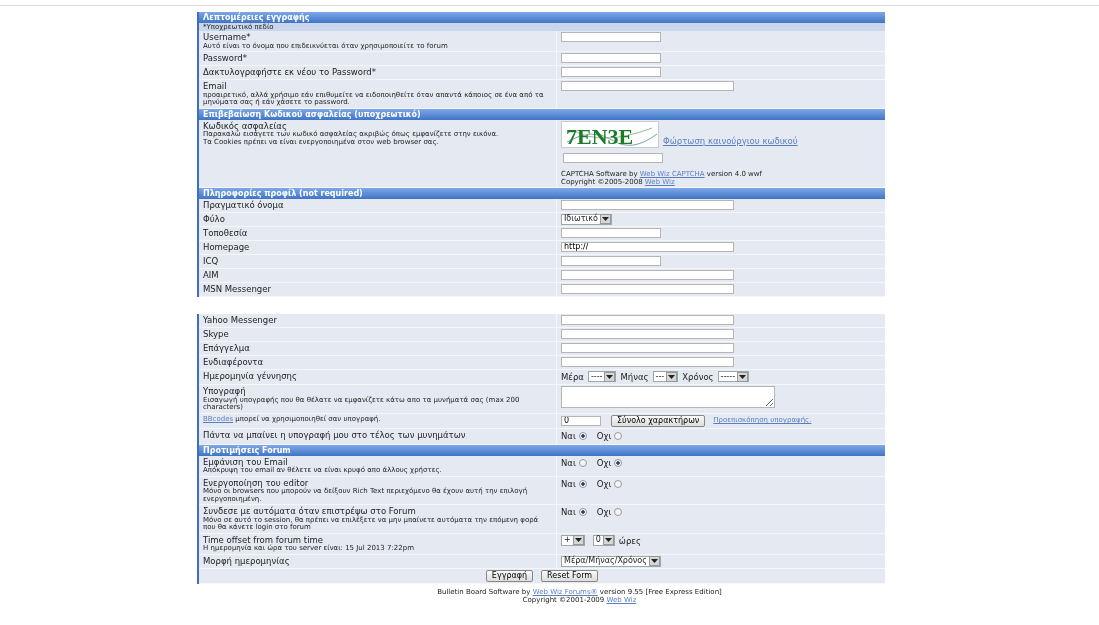  I want to click on select-field: ----, so click(602, 377).